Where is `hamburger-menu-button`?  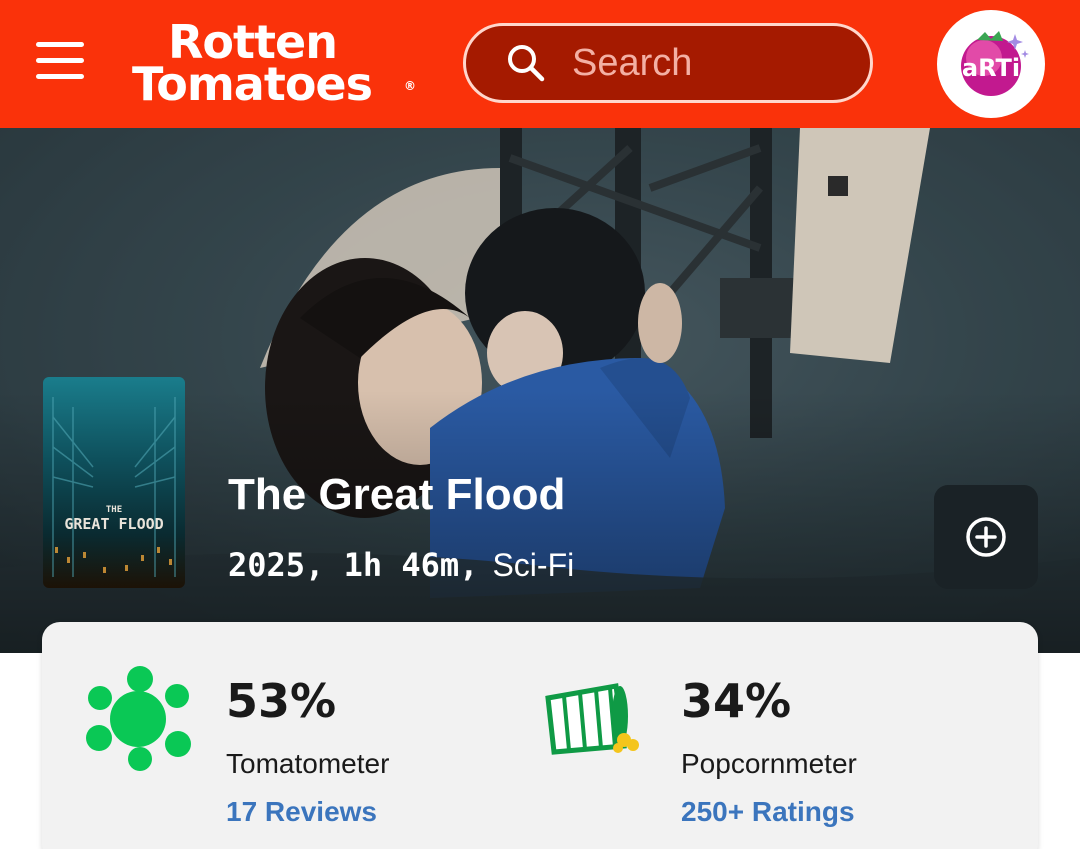
hamburger-menu-button is located at coordinates (60, 62).